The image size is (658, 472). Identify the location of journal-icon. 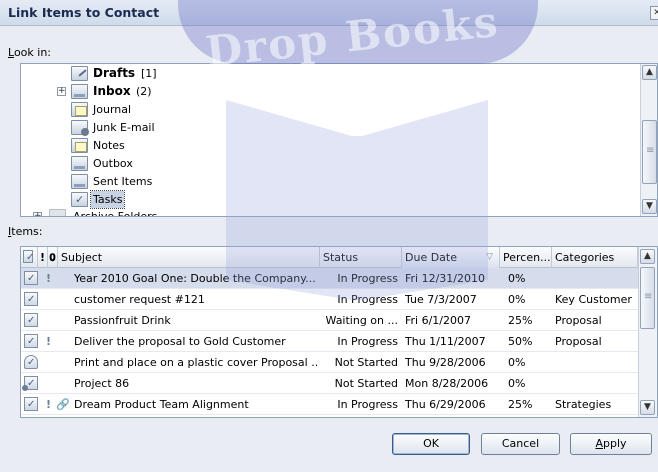
(79, 109).